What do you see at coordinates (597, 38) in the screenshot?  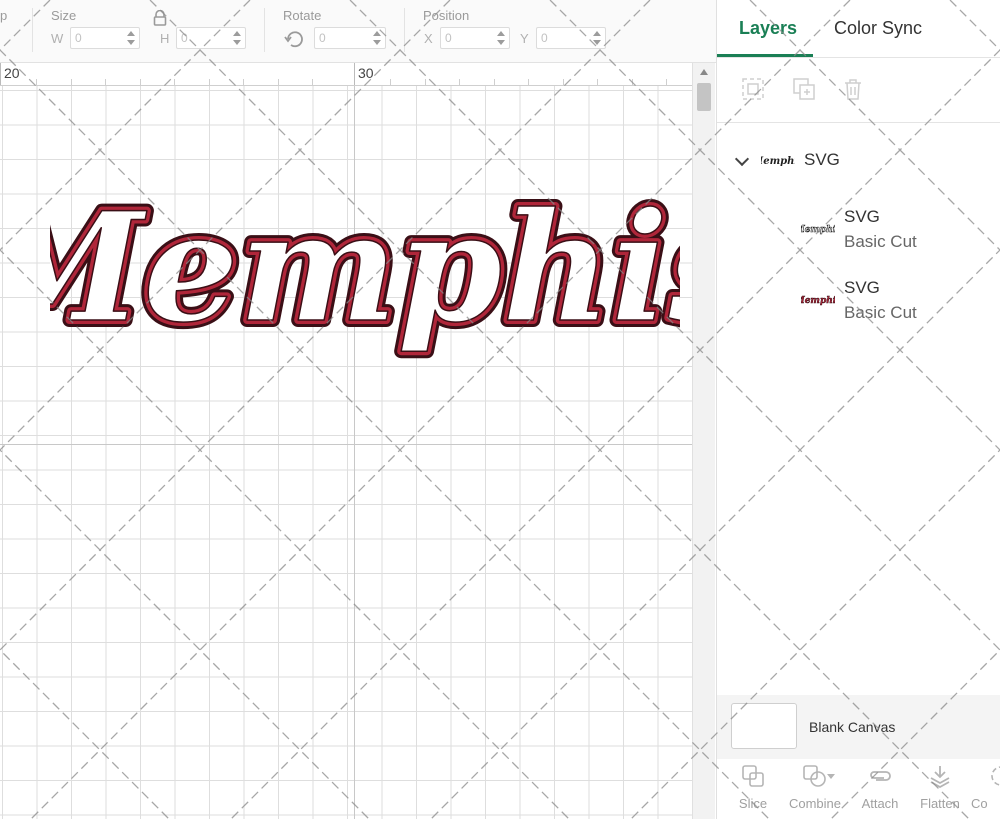 I see `y-position-stepper` at bounding box center [597, 38].